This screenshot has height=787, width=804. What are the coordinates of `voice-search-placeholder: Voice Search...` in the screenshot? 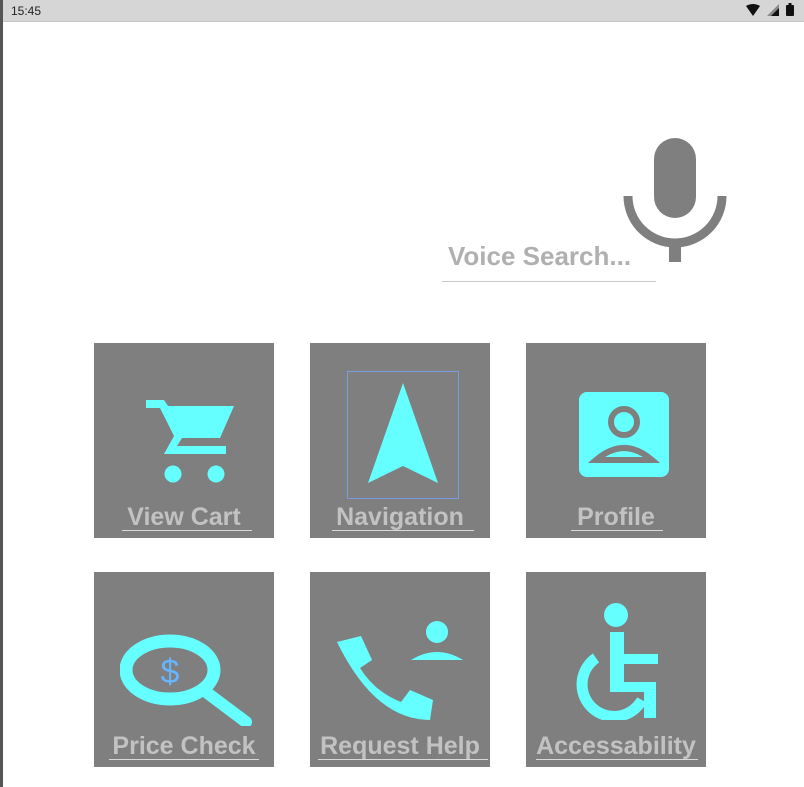 It's located at (540, 256).